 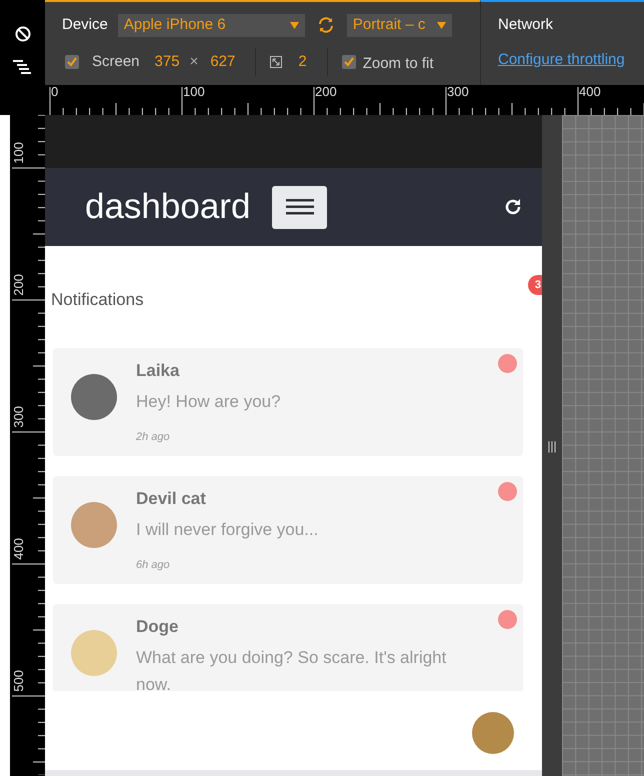 What do you see at coordinates (85, 24) in the screenshot?
I see `device-label: Device` at bounding box center [85, 24].